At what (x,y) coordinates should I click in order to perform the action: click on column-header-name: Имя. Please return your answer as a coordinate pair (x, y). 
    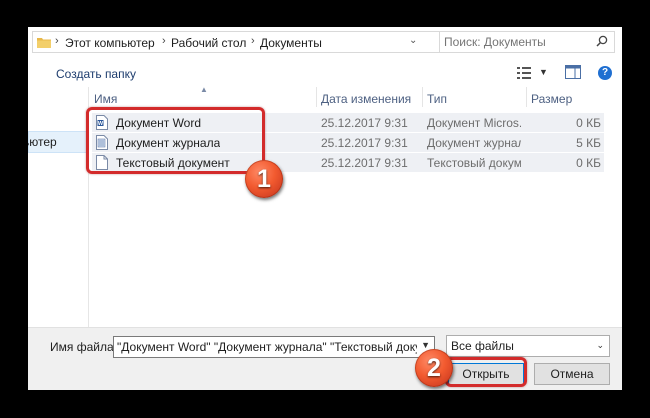
    Looking at the image, I should click on (105, 99).